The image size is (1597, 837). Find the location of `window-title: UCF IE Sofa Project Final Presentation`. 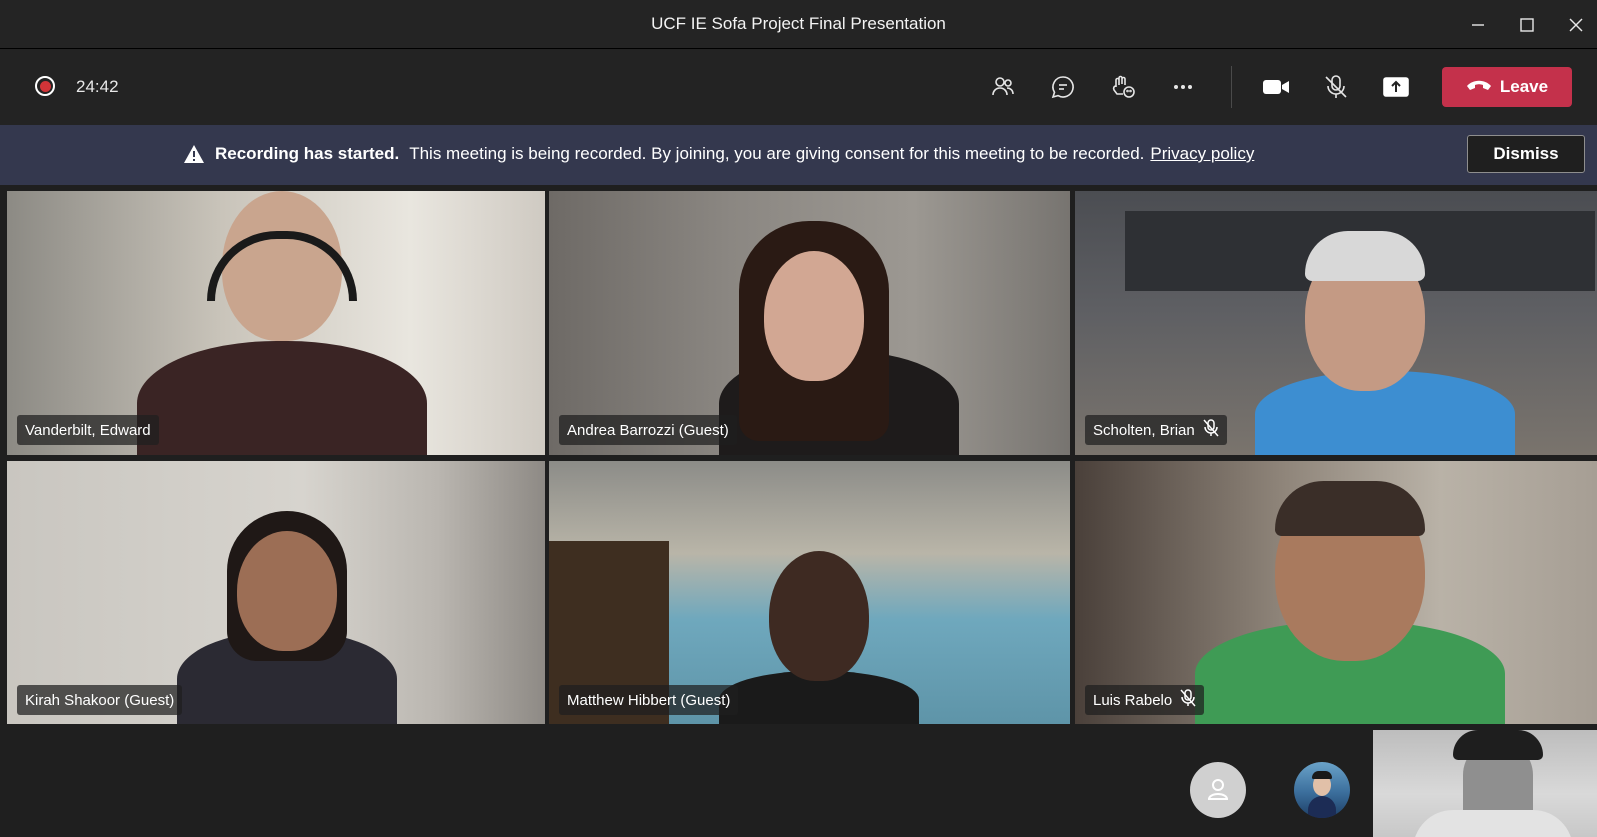

window-title: UCF IE Sofa Project Final Presentation is located at coordinates (798, 23).